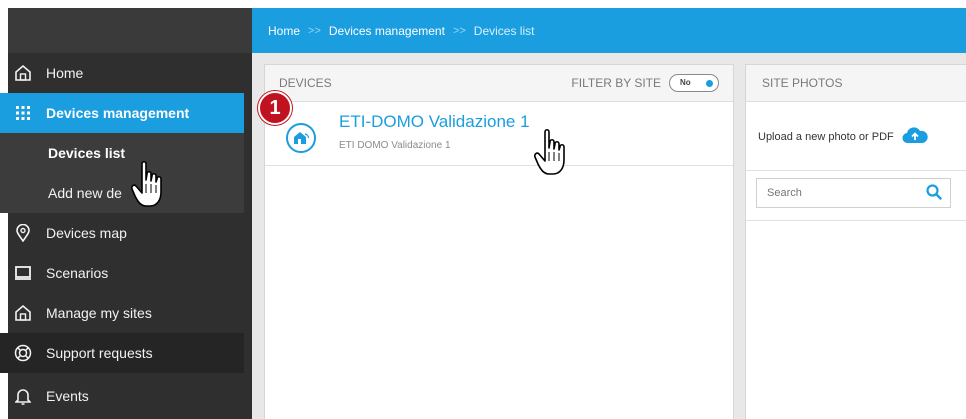 This screenshot has height=419, width=966. Describe the element at coordinates (85, 193) in the screenshot. I see `sidebar-item-label: Add new de` at that location.